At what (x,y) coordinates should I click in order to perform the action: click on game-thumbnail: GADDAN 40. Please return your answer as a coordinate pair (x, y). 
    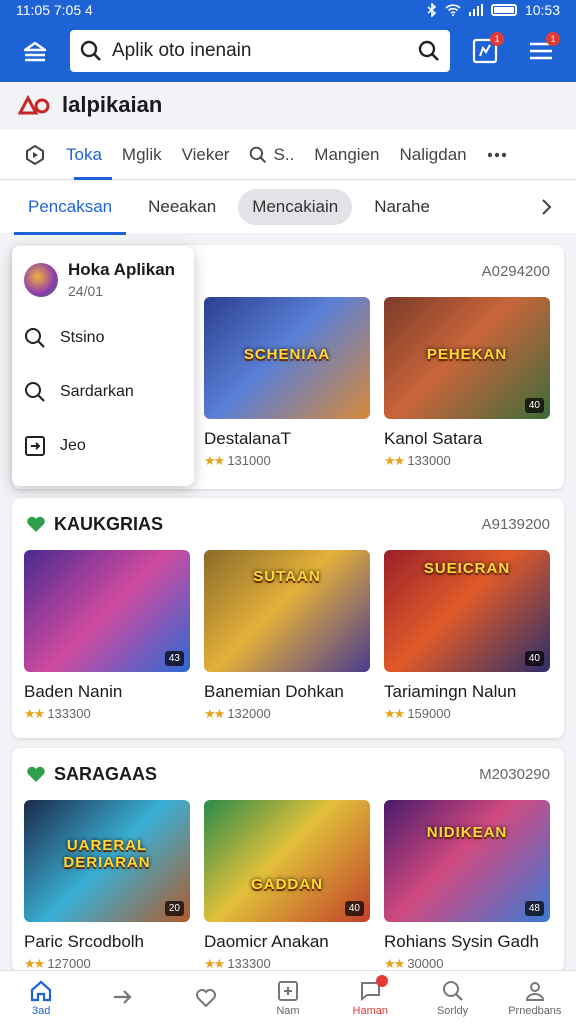
    Looking at the image, I should click on (287, 861).